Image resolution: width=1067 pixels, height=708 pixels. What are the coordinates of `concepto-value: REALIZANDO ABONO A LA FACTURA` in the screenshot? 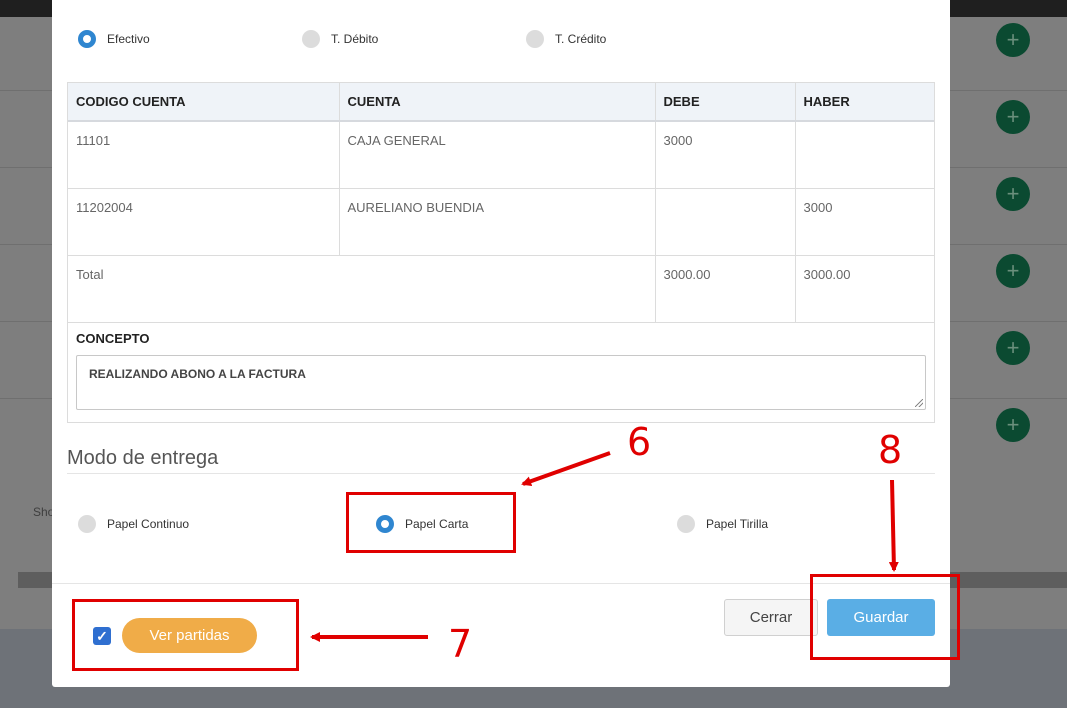 It's located at (197, 374).